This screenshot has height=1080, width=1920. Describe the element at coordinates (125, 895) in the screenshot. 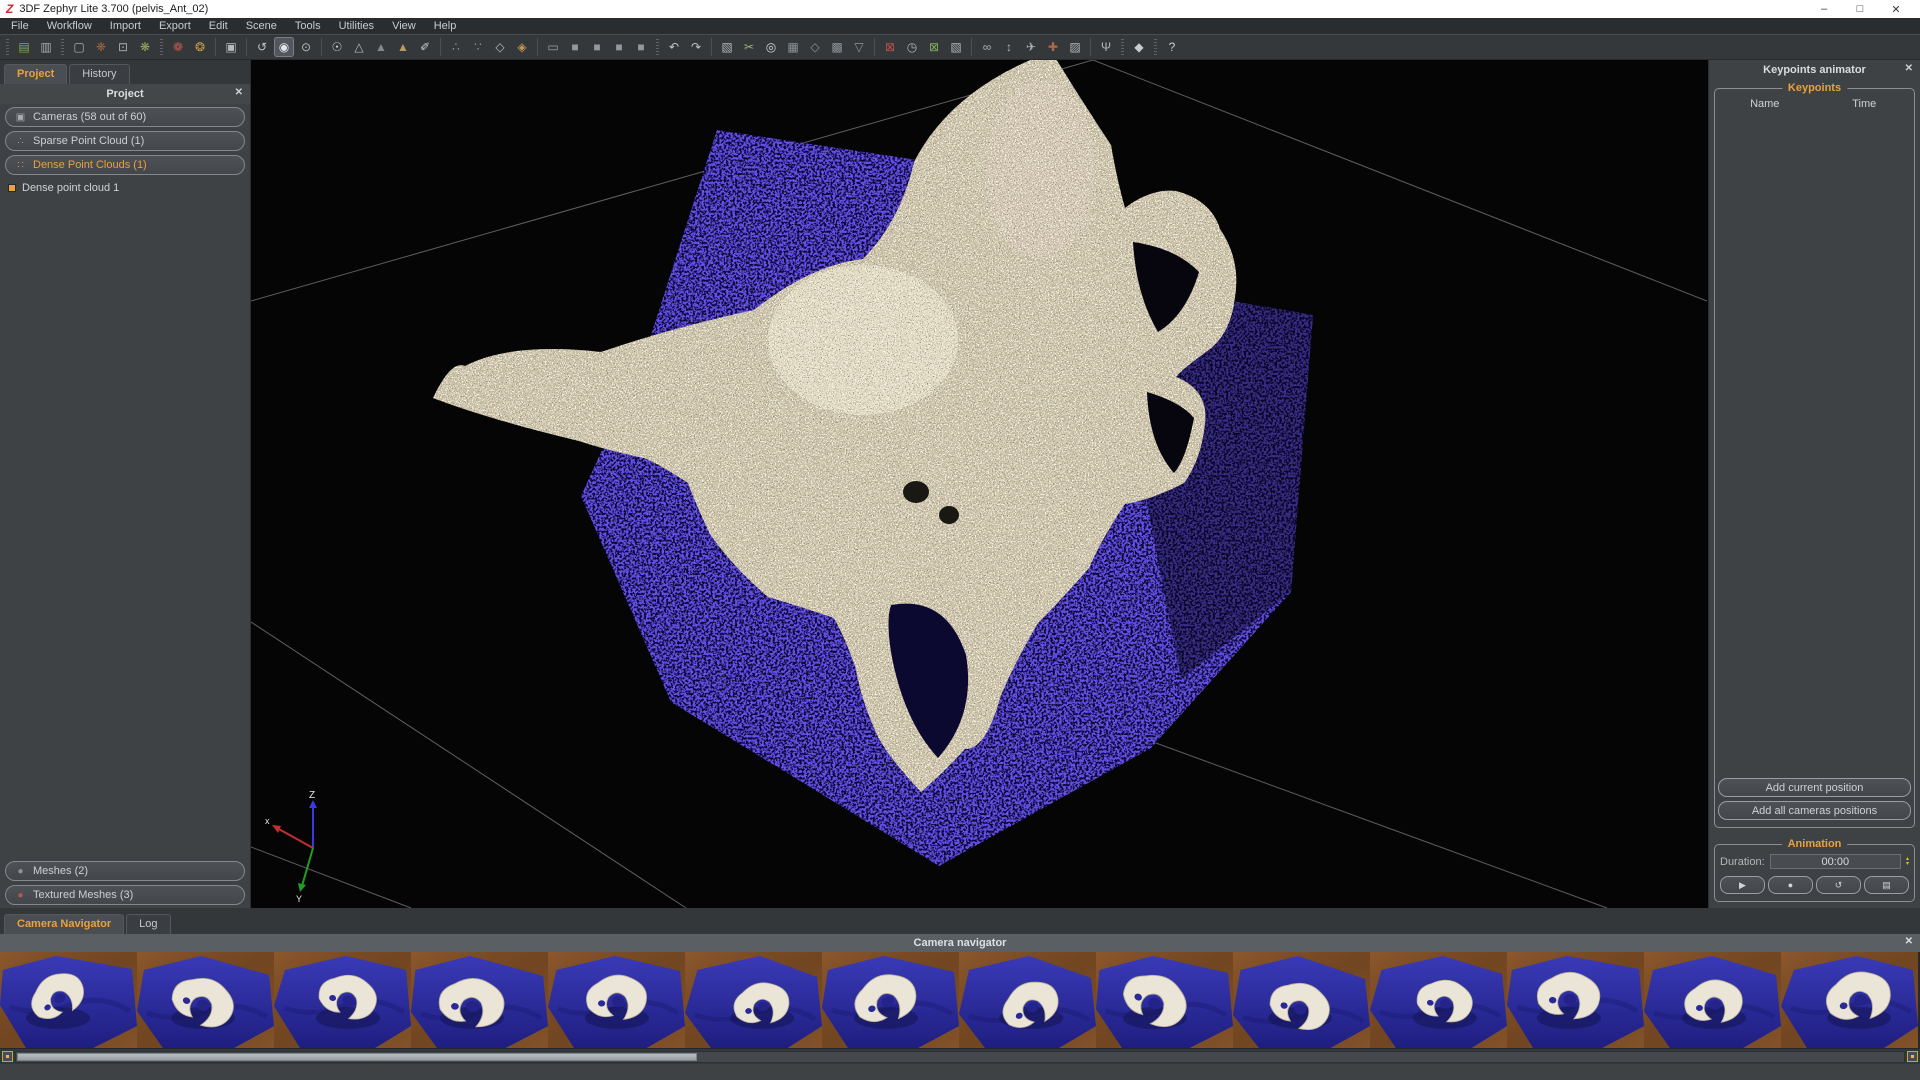

I see `tree-item-textured-meshes: ● Textured Meshes (3)` at that location.